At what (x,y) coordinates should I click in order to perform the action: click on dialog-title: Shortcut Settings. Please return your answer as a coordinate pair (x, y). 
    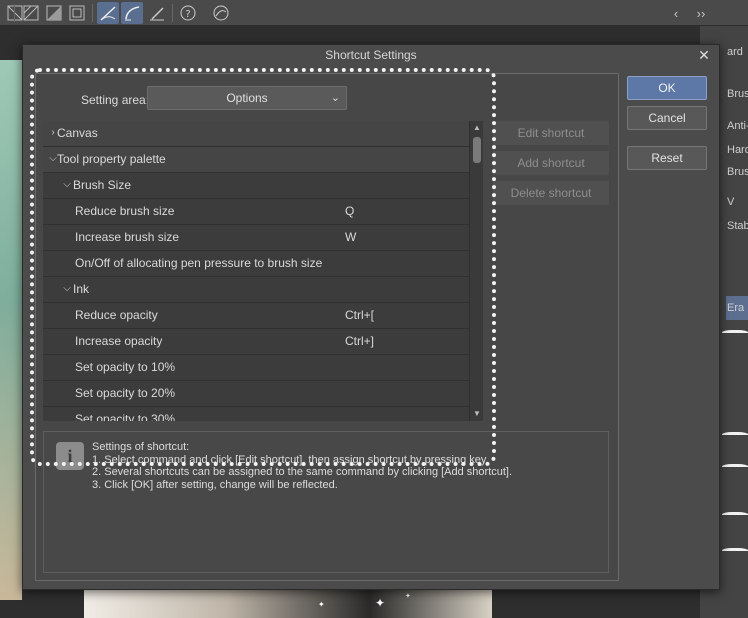
    Looking at the image, I should click on (371, 55).